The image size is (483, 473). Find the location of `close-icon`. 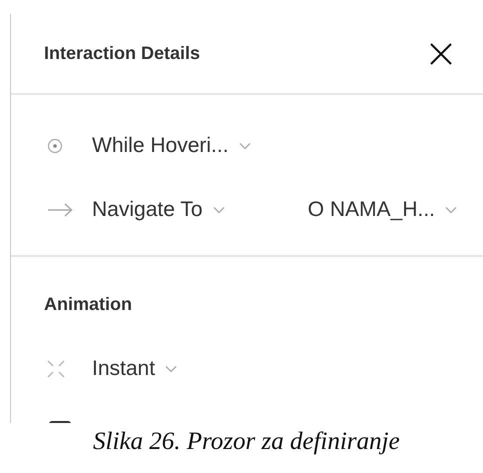

close-icon is located at coordinates (441, 54).